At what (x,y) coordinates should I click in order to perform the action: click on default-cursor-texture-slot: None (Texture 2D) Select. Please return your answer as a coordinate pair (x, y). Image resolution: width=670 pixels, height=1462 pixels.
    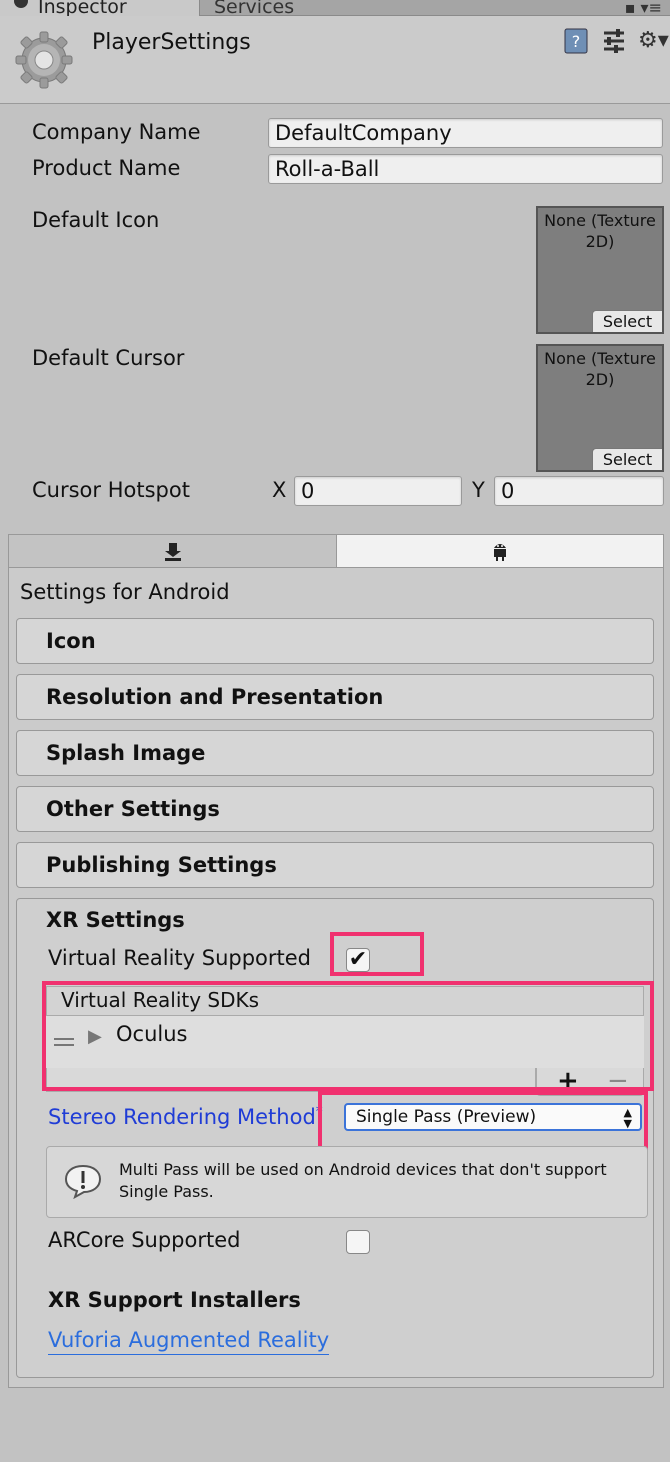
    Looking at the image, I should click on (600, 408).